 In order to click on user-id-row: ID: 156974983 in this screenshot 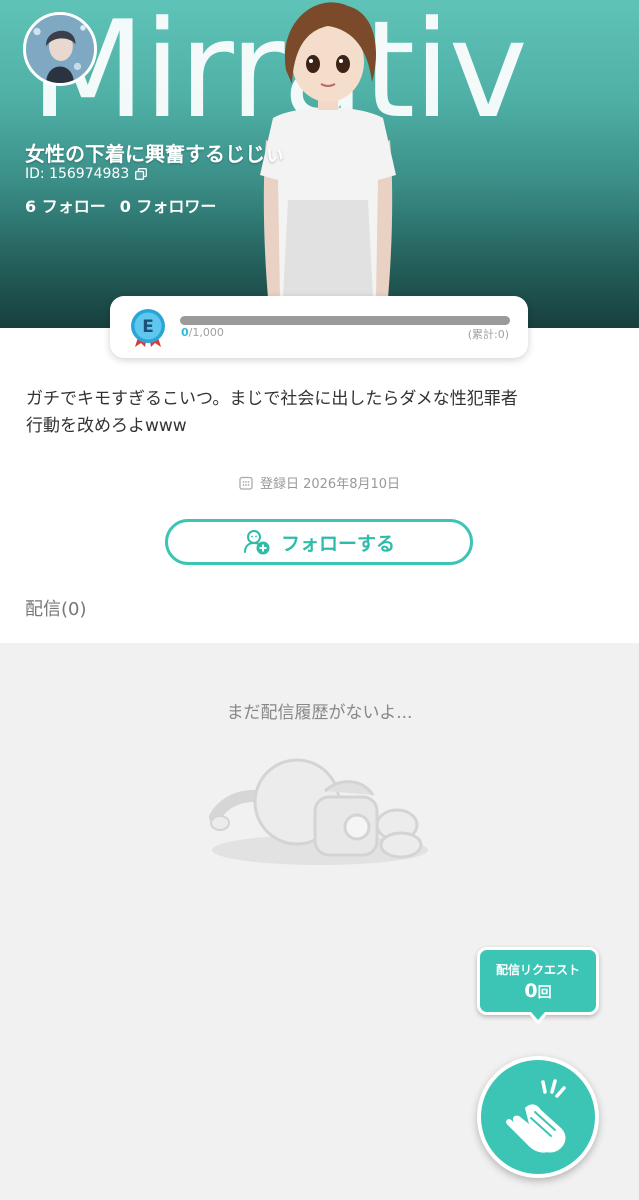, I will do `click(86, 174)`.